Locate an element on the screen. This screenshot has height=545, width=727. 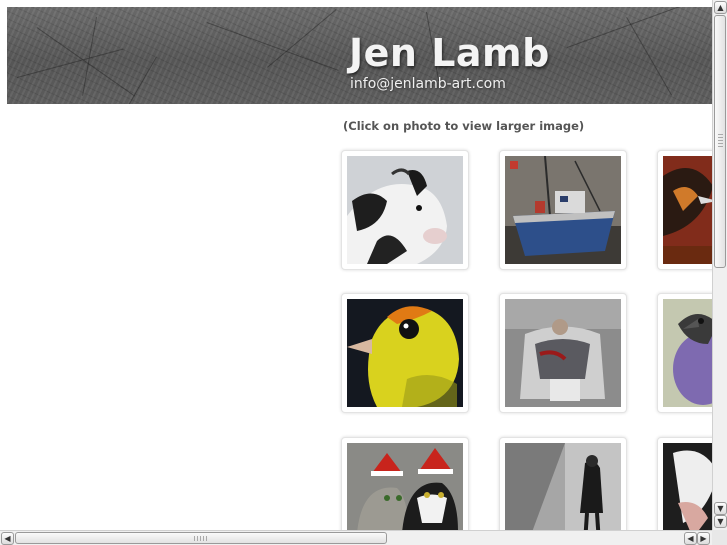
scrollbar-corner is located at coordinates (719, 537).